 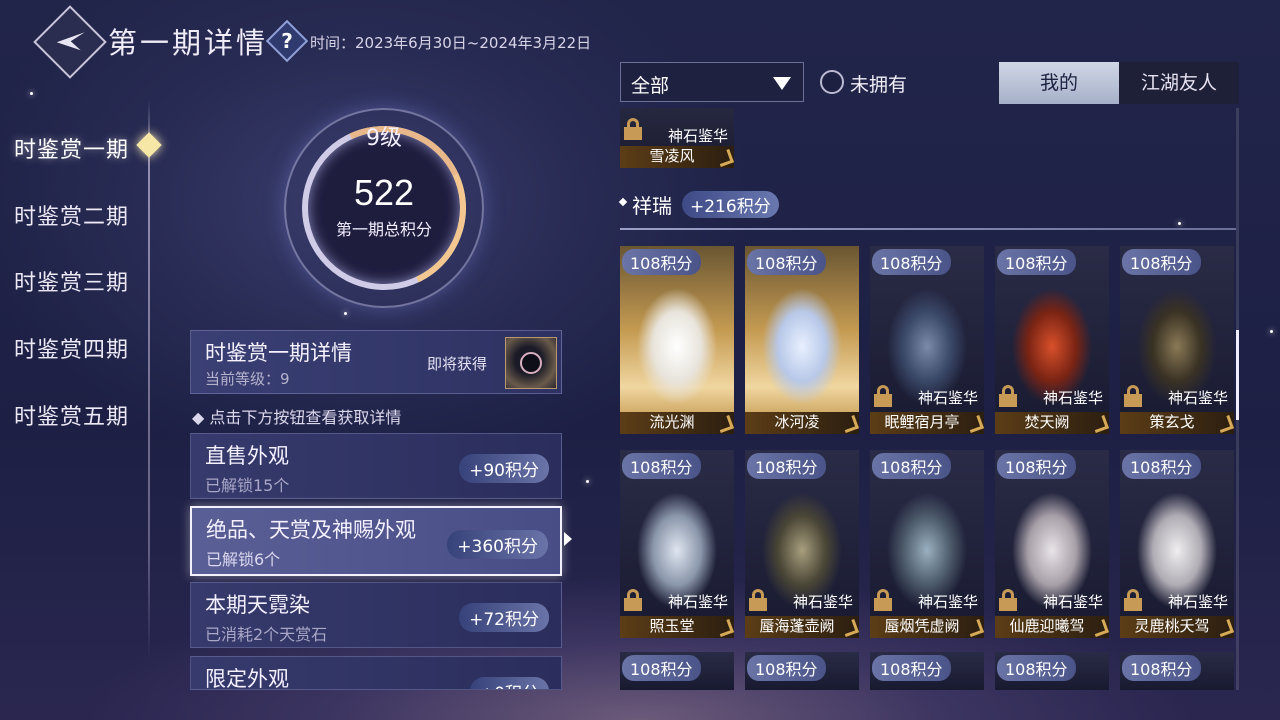 I want to click on section-divider, so click(x=928, y=229).